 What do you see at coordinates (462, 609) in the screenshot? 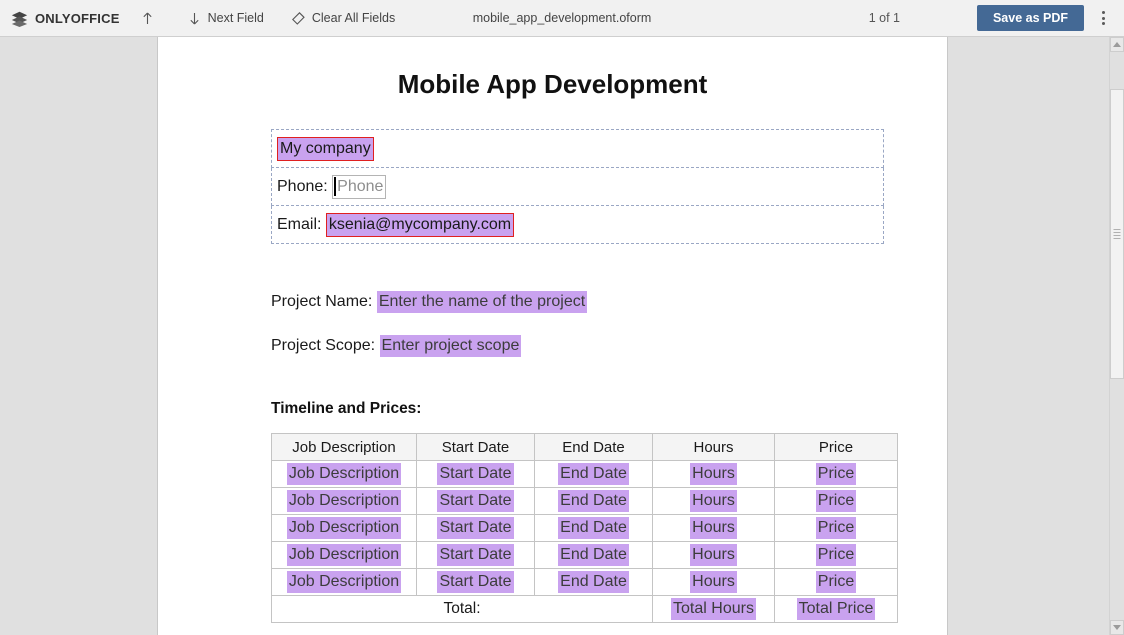
I see `total-label: Total:` at bounding box center [462, 609].